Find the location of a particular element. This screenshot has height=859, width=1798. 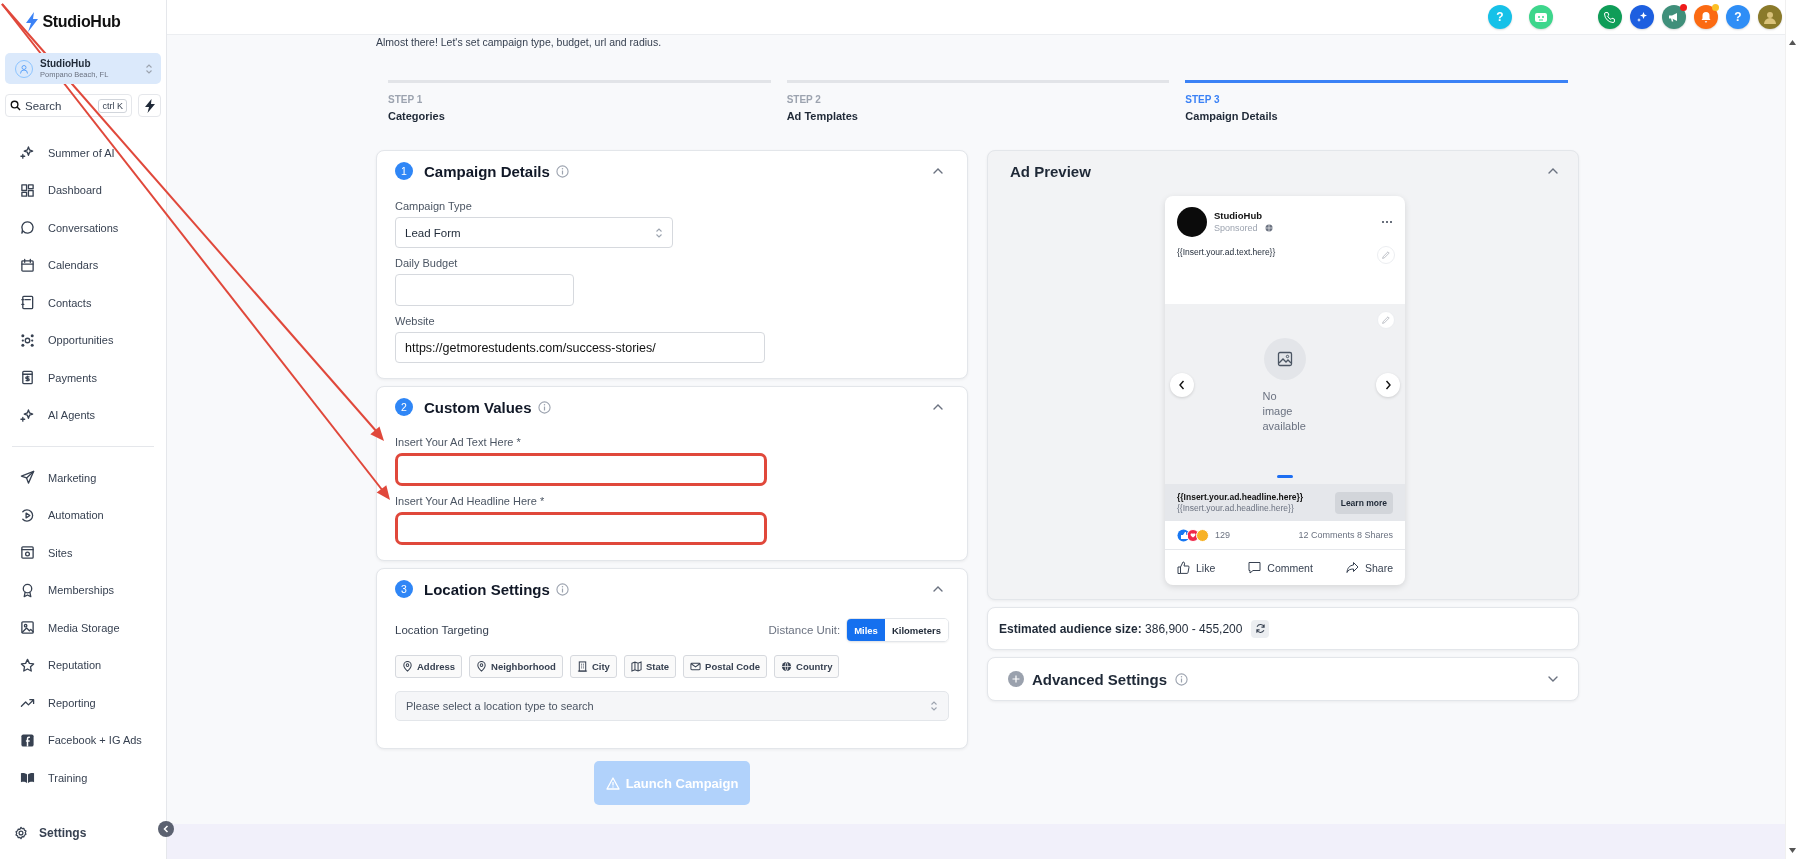

notifications-button is located at coordinates (1706, 17).